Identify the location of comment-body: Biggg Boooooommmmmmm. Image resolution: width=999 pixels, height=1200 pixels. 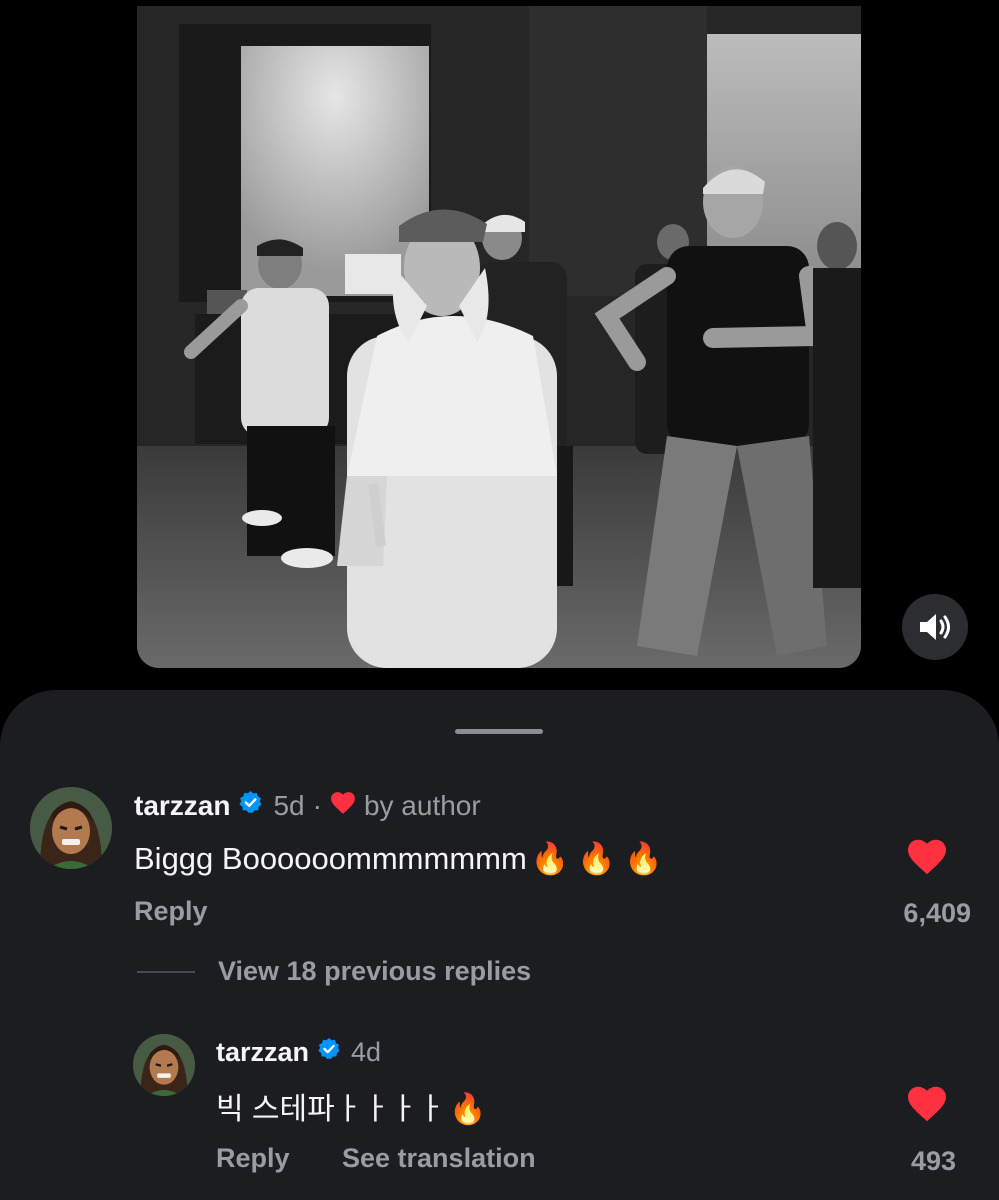
(330, 858).